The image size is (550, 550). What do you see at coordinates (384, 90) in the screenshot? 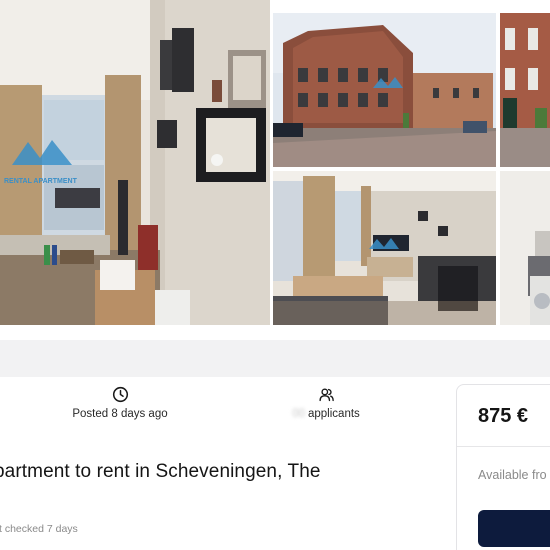
I see `photo-street-corner` at bounding box center [384, 90].